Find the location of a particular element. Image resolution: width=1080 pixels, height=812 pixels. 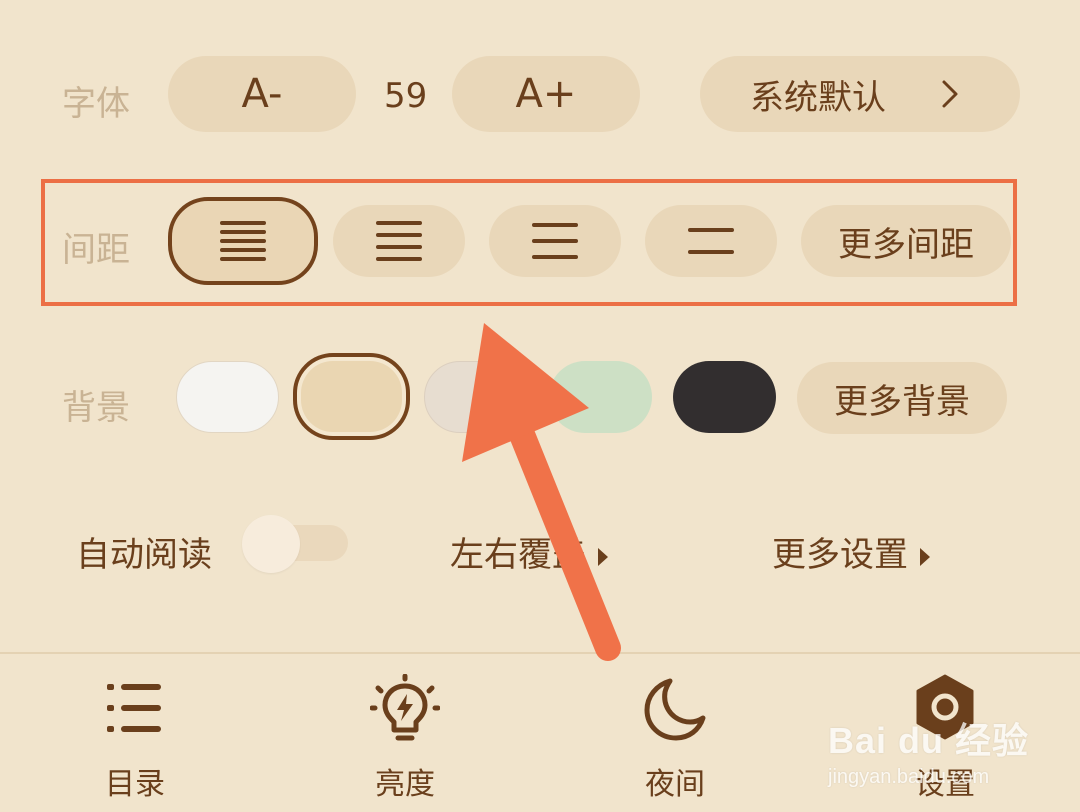

more-settings-label: 更多设置 is located at coordinates (840, 555).